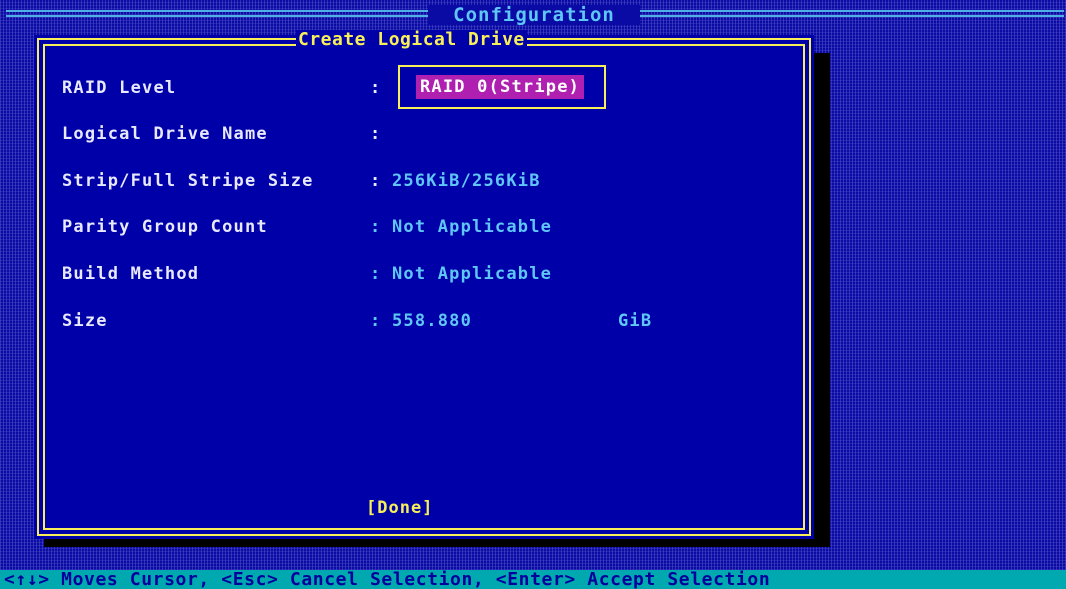 The width and height of the screenshot is (1066, 589). What do you see at coordinates (221, 88) in the screenshot?
I see `field-raid-level: RAID Level :` at bounding box center [221, 88].